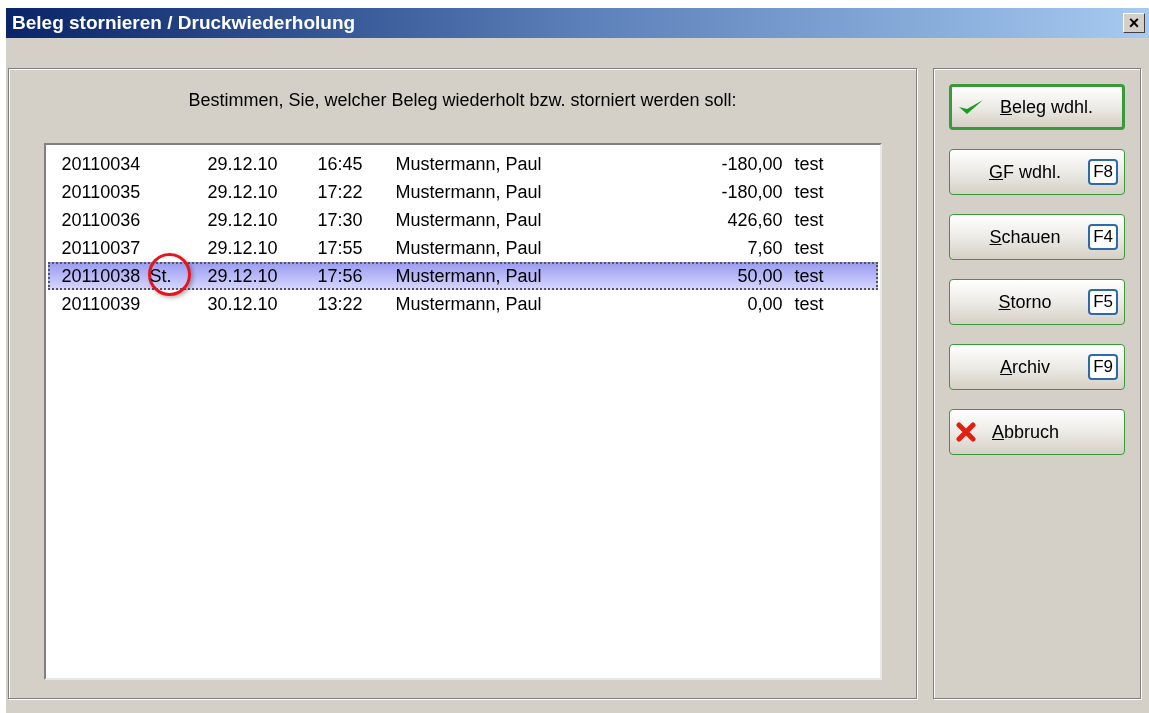  What do you see at coordinates (1037, 367) in the screenshot?
I see `action-button: Archiv F9` at bounding box center [1037, 367].